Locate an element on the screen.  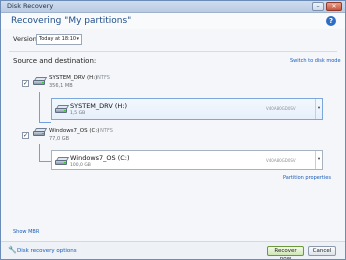
version-select: Today at 18:10 ▾ is located at coordinates (59, 39).